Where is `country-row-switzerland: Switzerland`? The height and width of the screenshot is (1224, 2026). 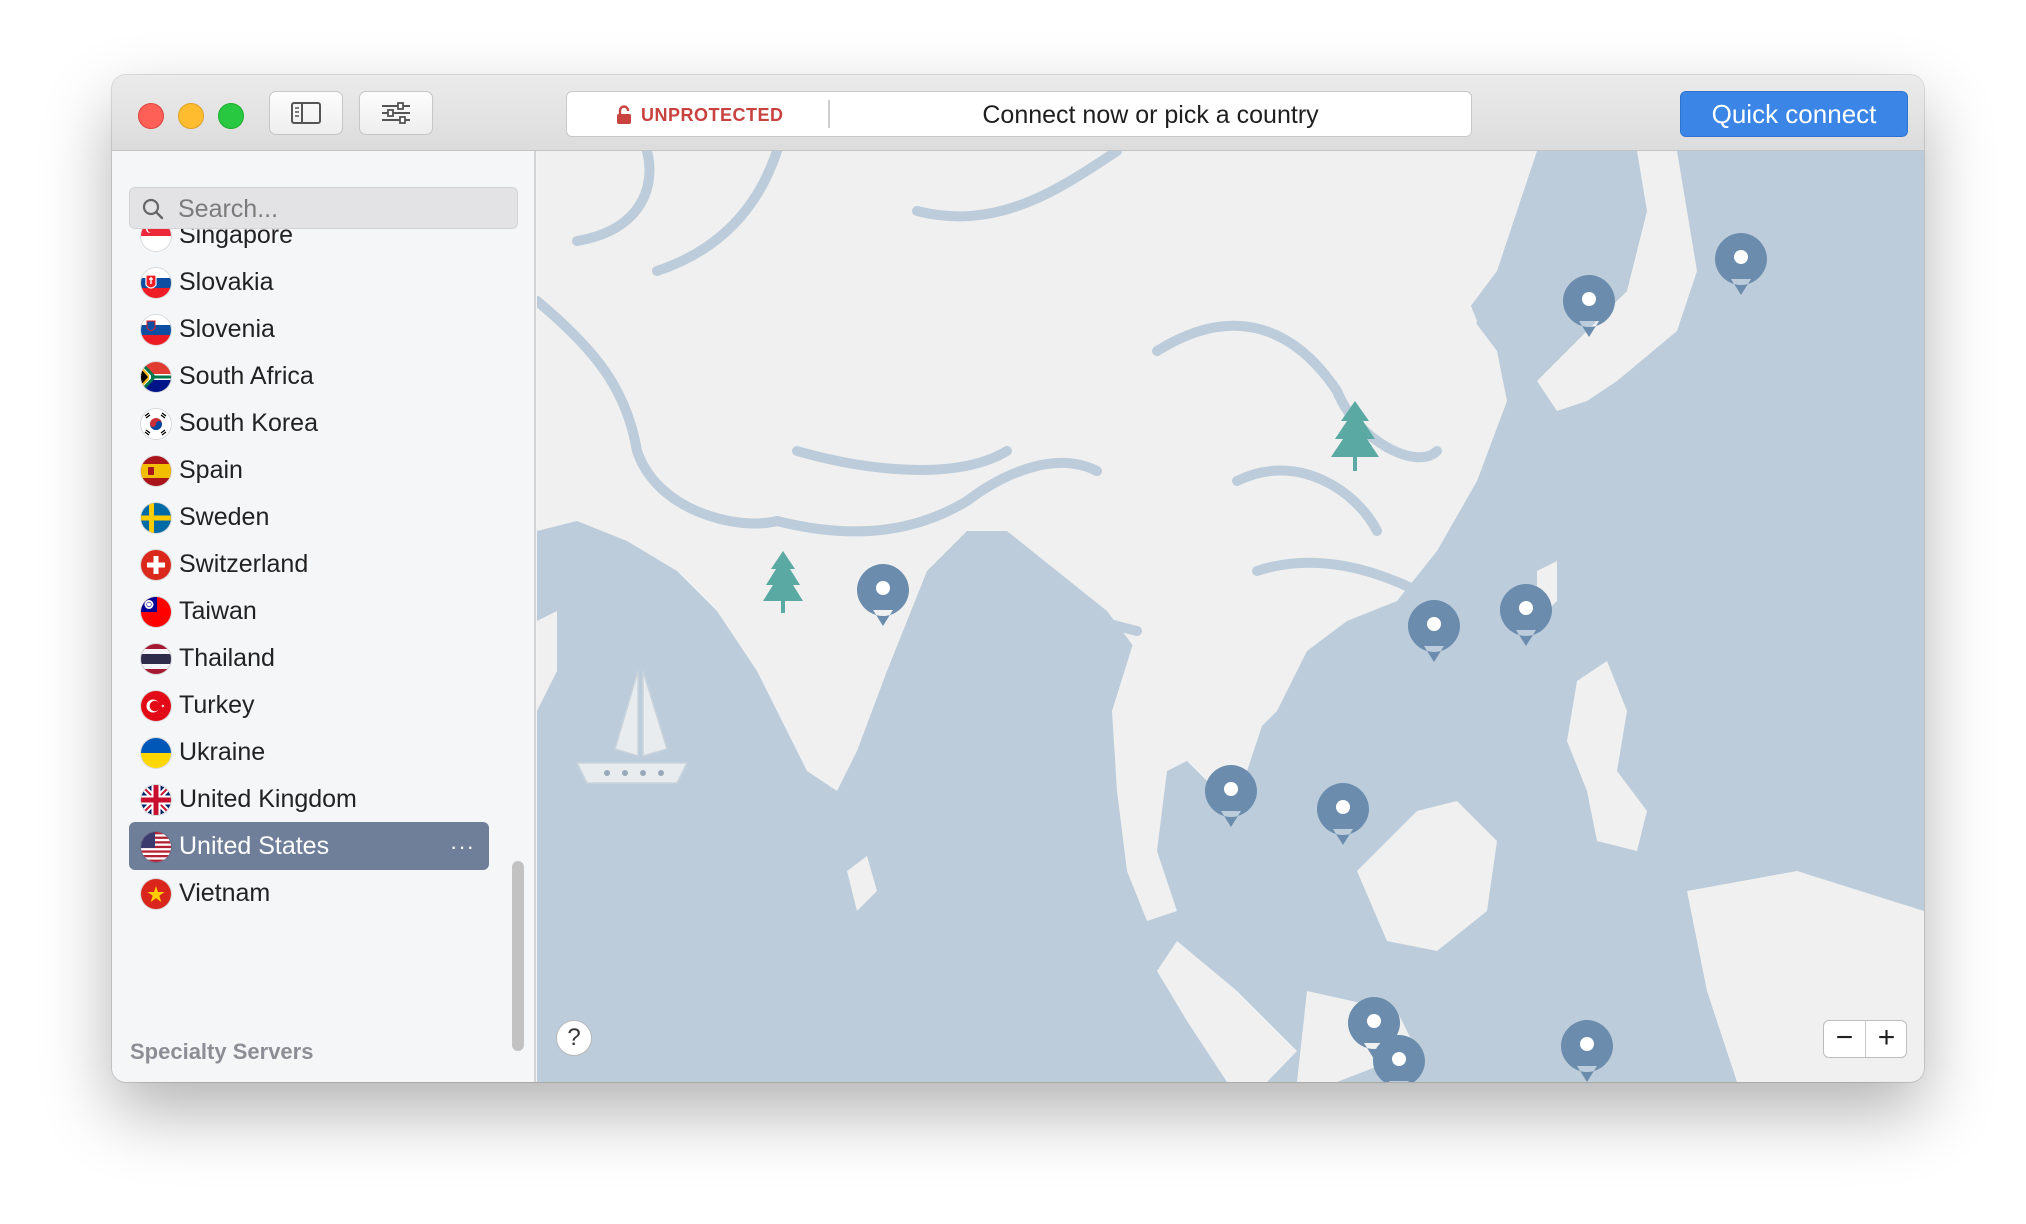 country-row-switzerland: Switzerland is located at coordinates (309, 564).